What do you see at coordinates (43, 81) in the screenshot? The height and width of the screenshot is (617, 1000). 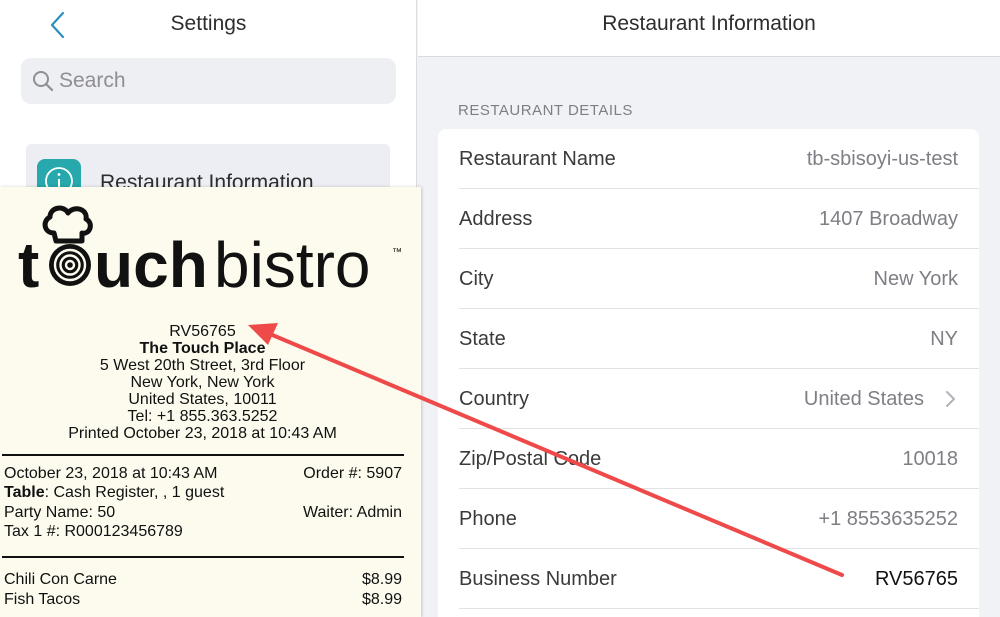 I see `search-icon` at bounding box center [43, 81].